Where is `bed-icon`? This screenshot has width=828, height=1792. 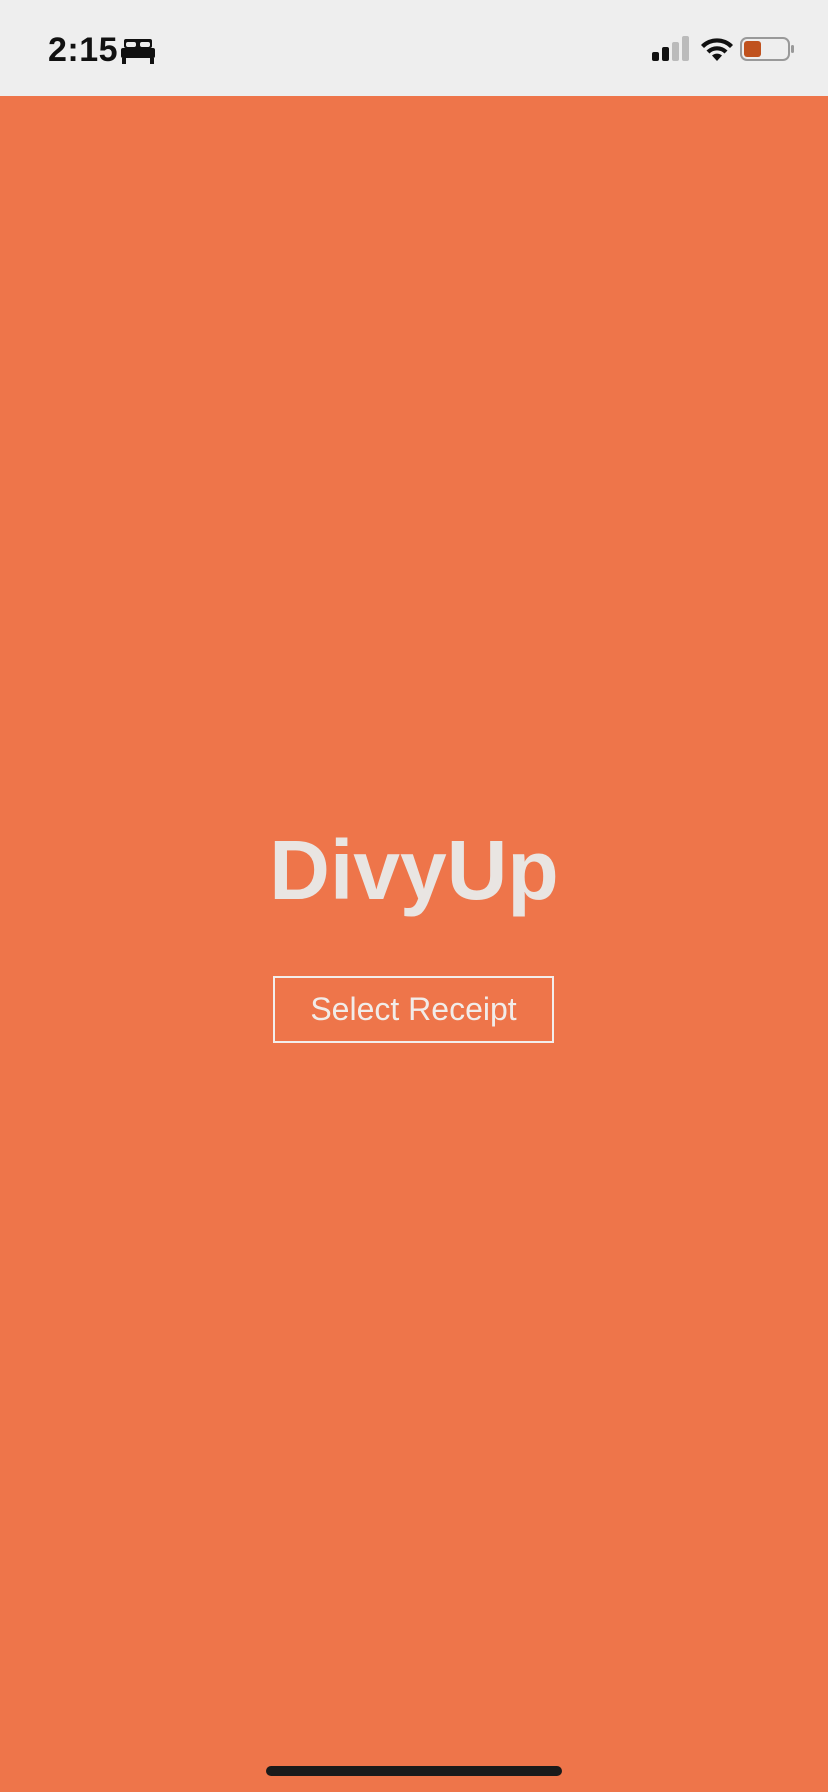
bed-icon is located at coordinates (138, 51).